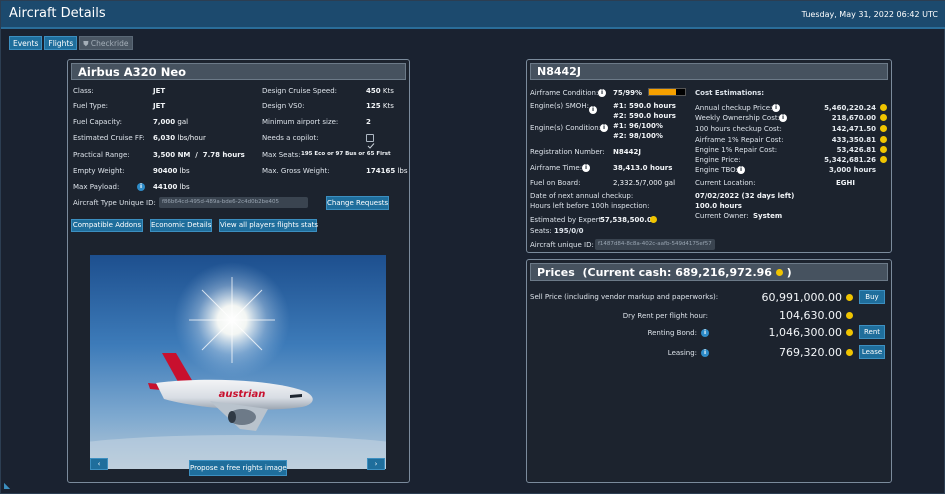 The height and width of the screenshot is (494, 945). Describe the element at coordinates (296, 171) in the screenshot. I see `max-gross-label: Max. Gross Weight:` at that location.